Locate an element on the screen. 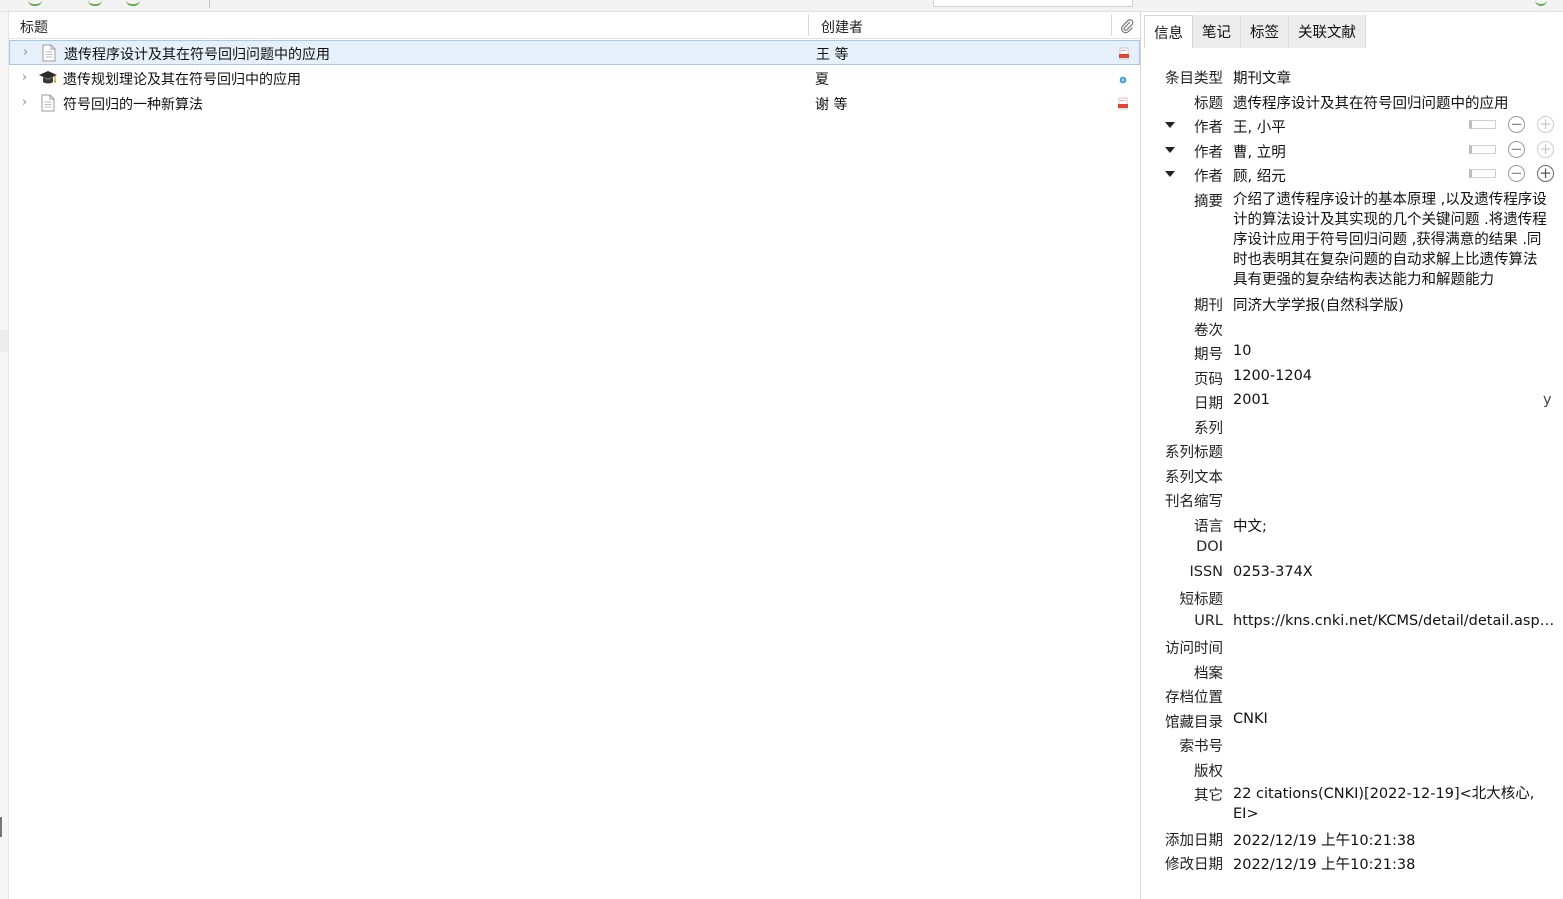  field-label-archive-location: 存档位置 is located at coordinates (1194, 698).